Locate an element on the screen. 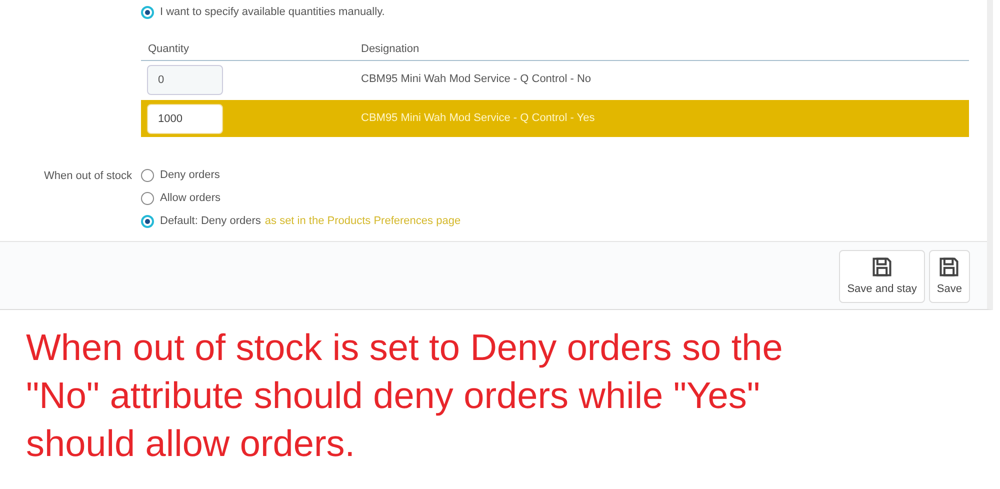  table-row: 0 CBM95 Mini Wah Mod Service - Q Control - No is located at coordinates (555, 79).